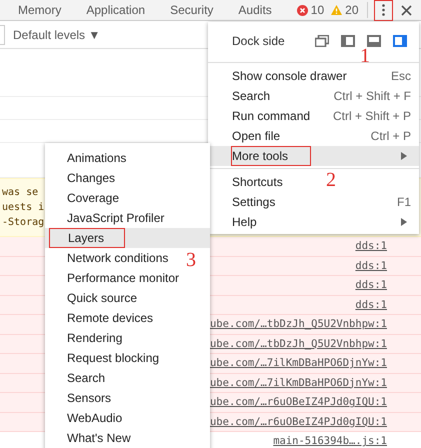  I want to click on more-options-button, so click(383, 10).